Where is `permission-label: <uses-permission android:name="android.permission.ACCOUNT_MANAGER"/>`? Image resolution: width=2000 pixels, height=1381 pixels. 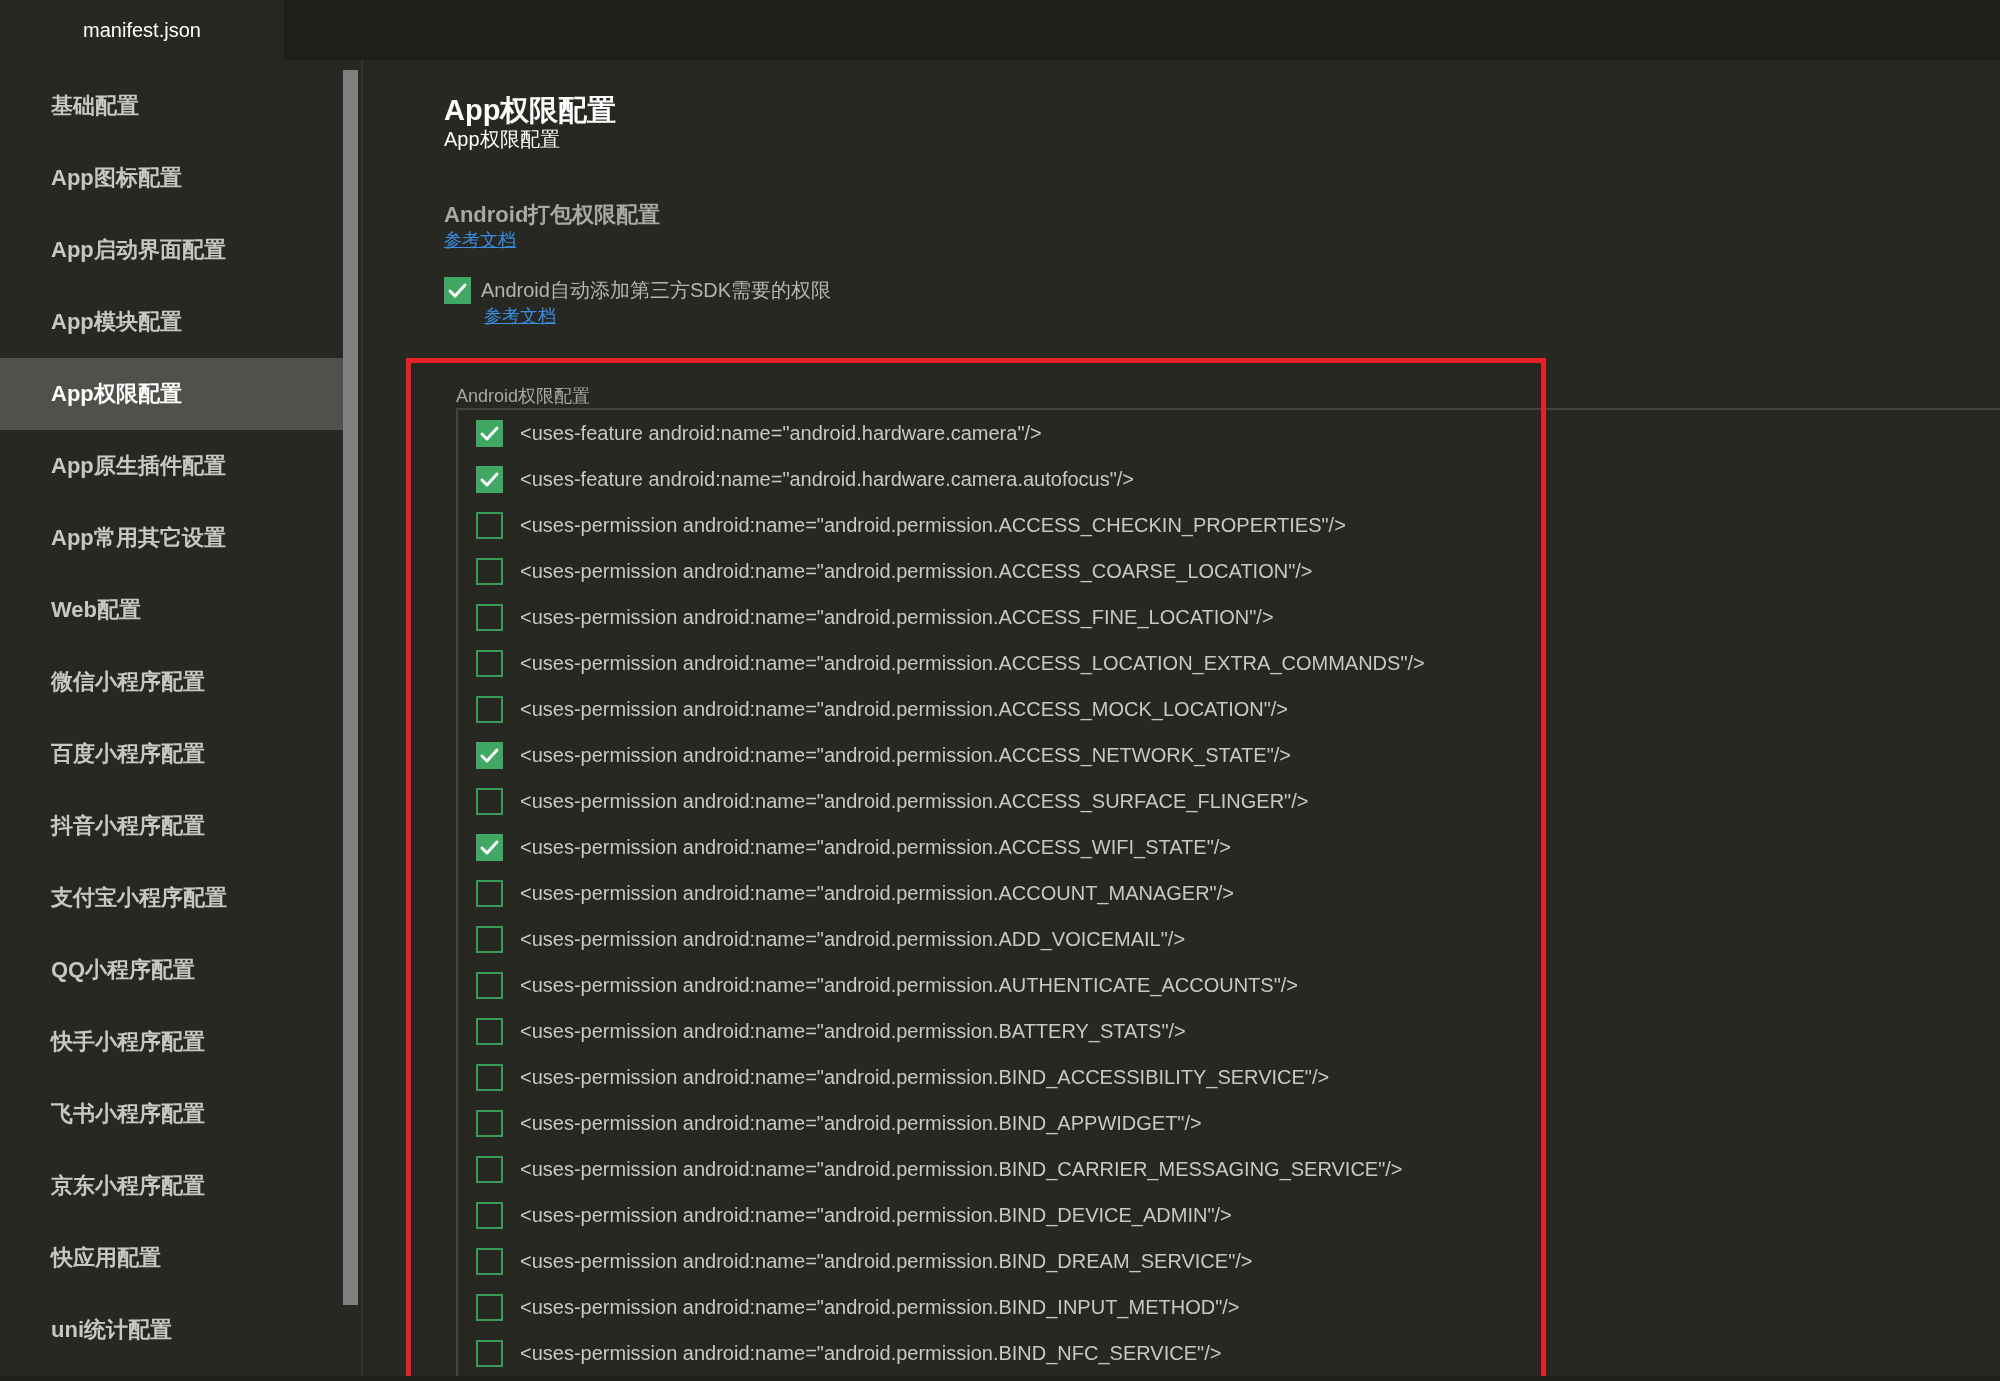 permission-label: <uses-permission android:name="android.permission.ACCOUNT_MANAGER"/> is located at coordinates (877, 893).